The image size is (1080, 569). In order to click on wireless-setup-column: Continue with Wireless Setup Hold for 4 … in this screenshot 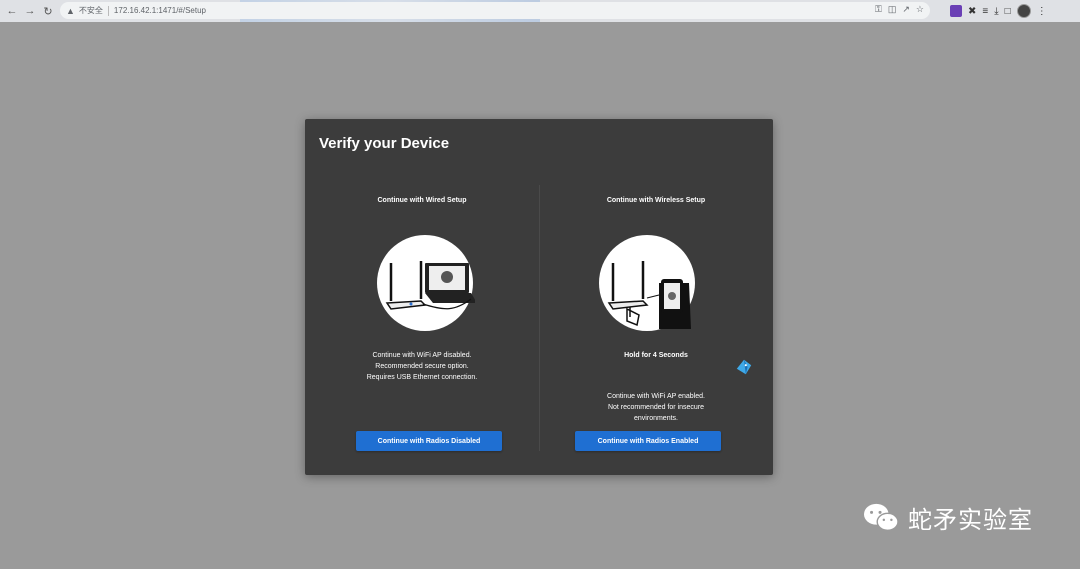, I will do `click(656, 297)`.